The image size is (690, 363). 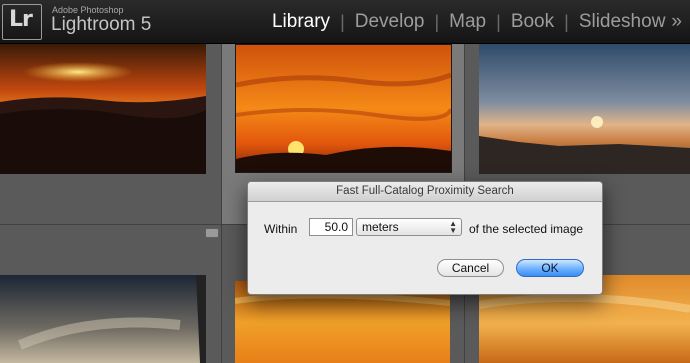 What do you see at coordinates (676, 22) in the screenshot?
I see `more-modules-icon: »` at bounding box center [676, 22].